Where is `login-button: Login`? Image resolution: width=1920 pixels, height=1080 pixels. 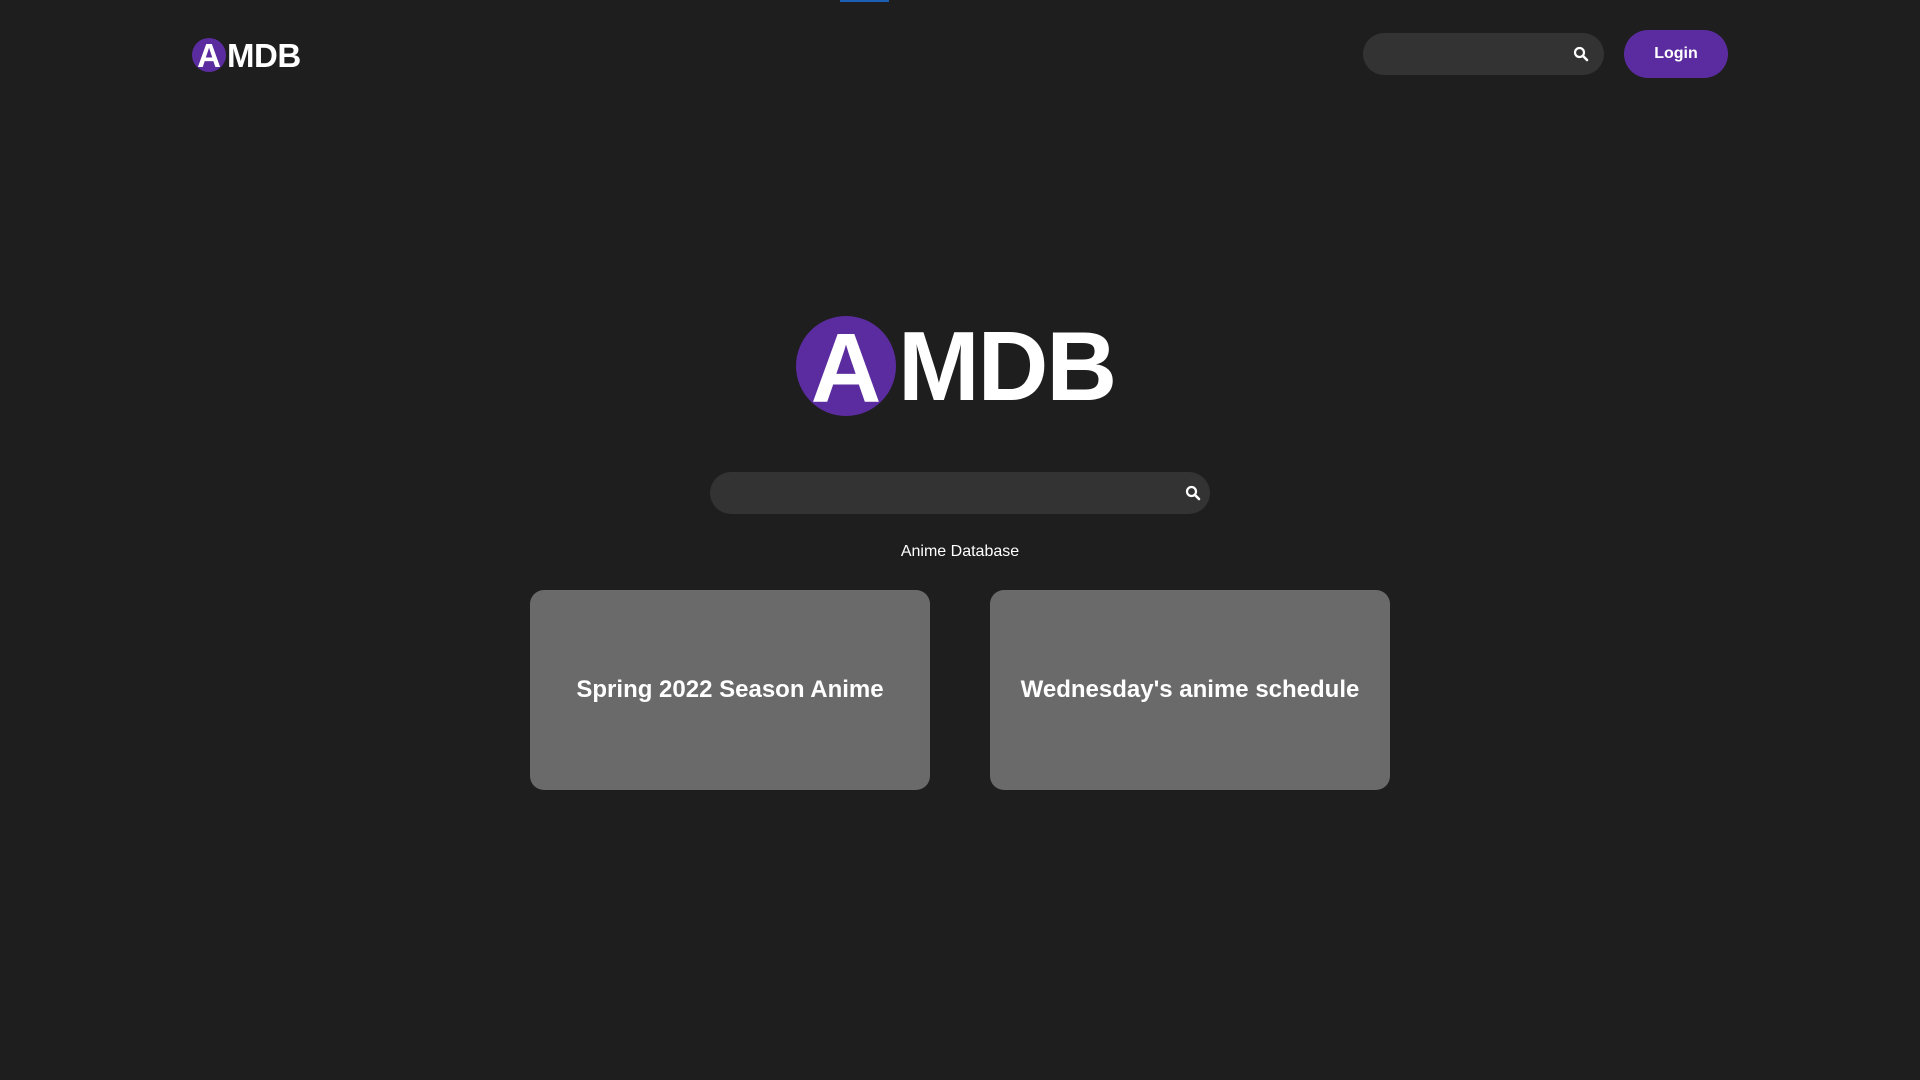 login-button: Login is located at coordinates (1676, 54).